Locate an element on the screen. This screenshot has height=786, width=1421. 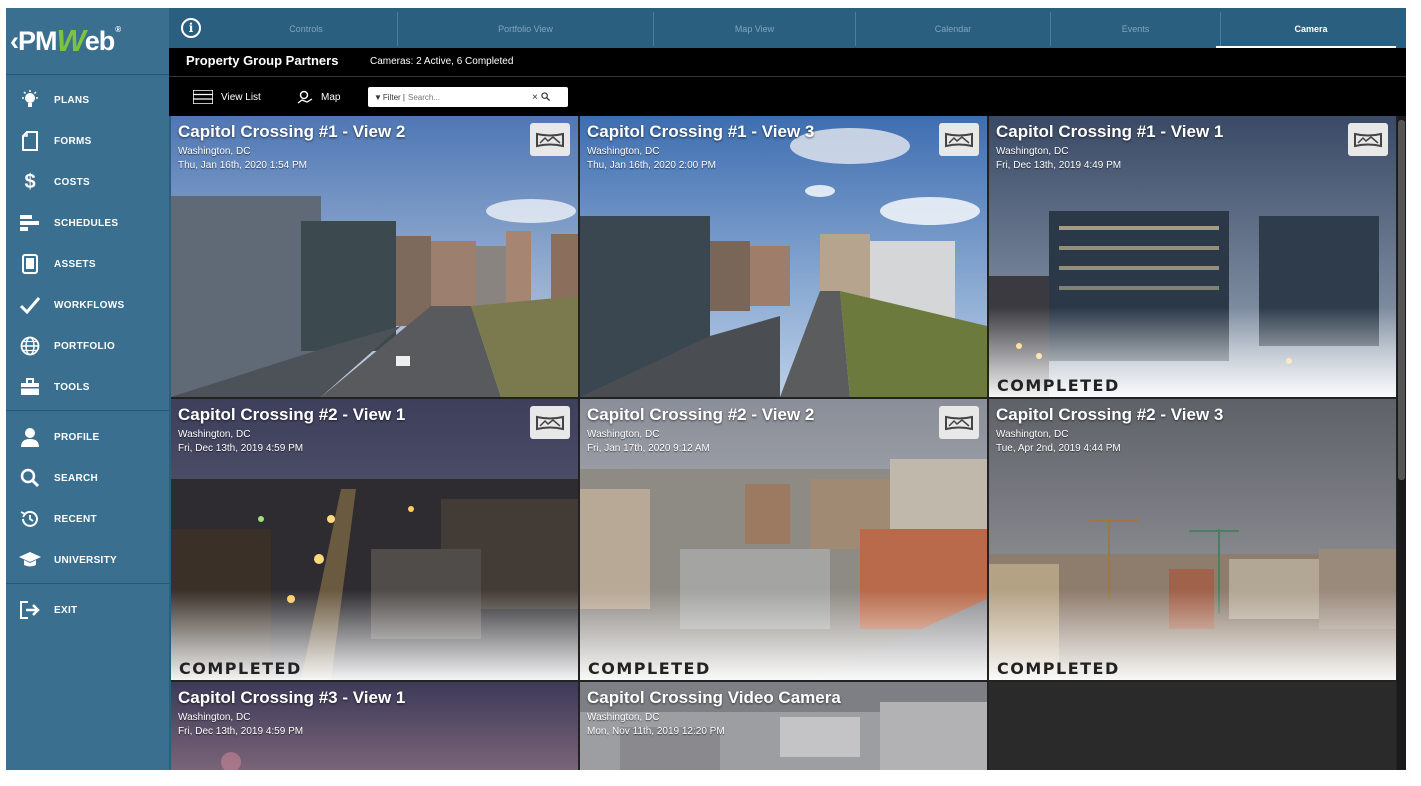
sidebar-item-assets: ASSETS is located at coordinates (87, 264).